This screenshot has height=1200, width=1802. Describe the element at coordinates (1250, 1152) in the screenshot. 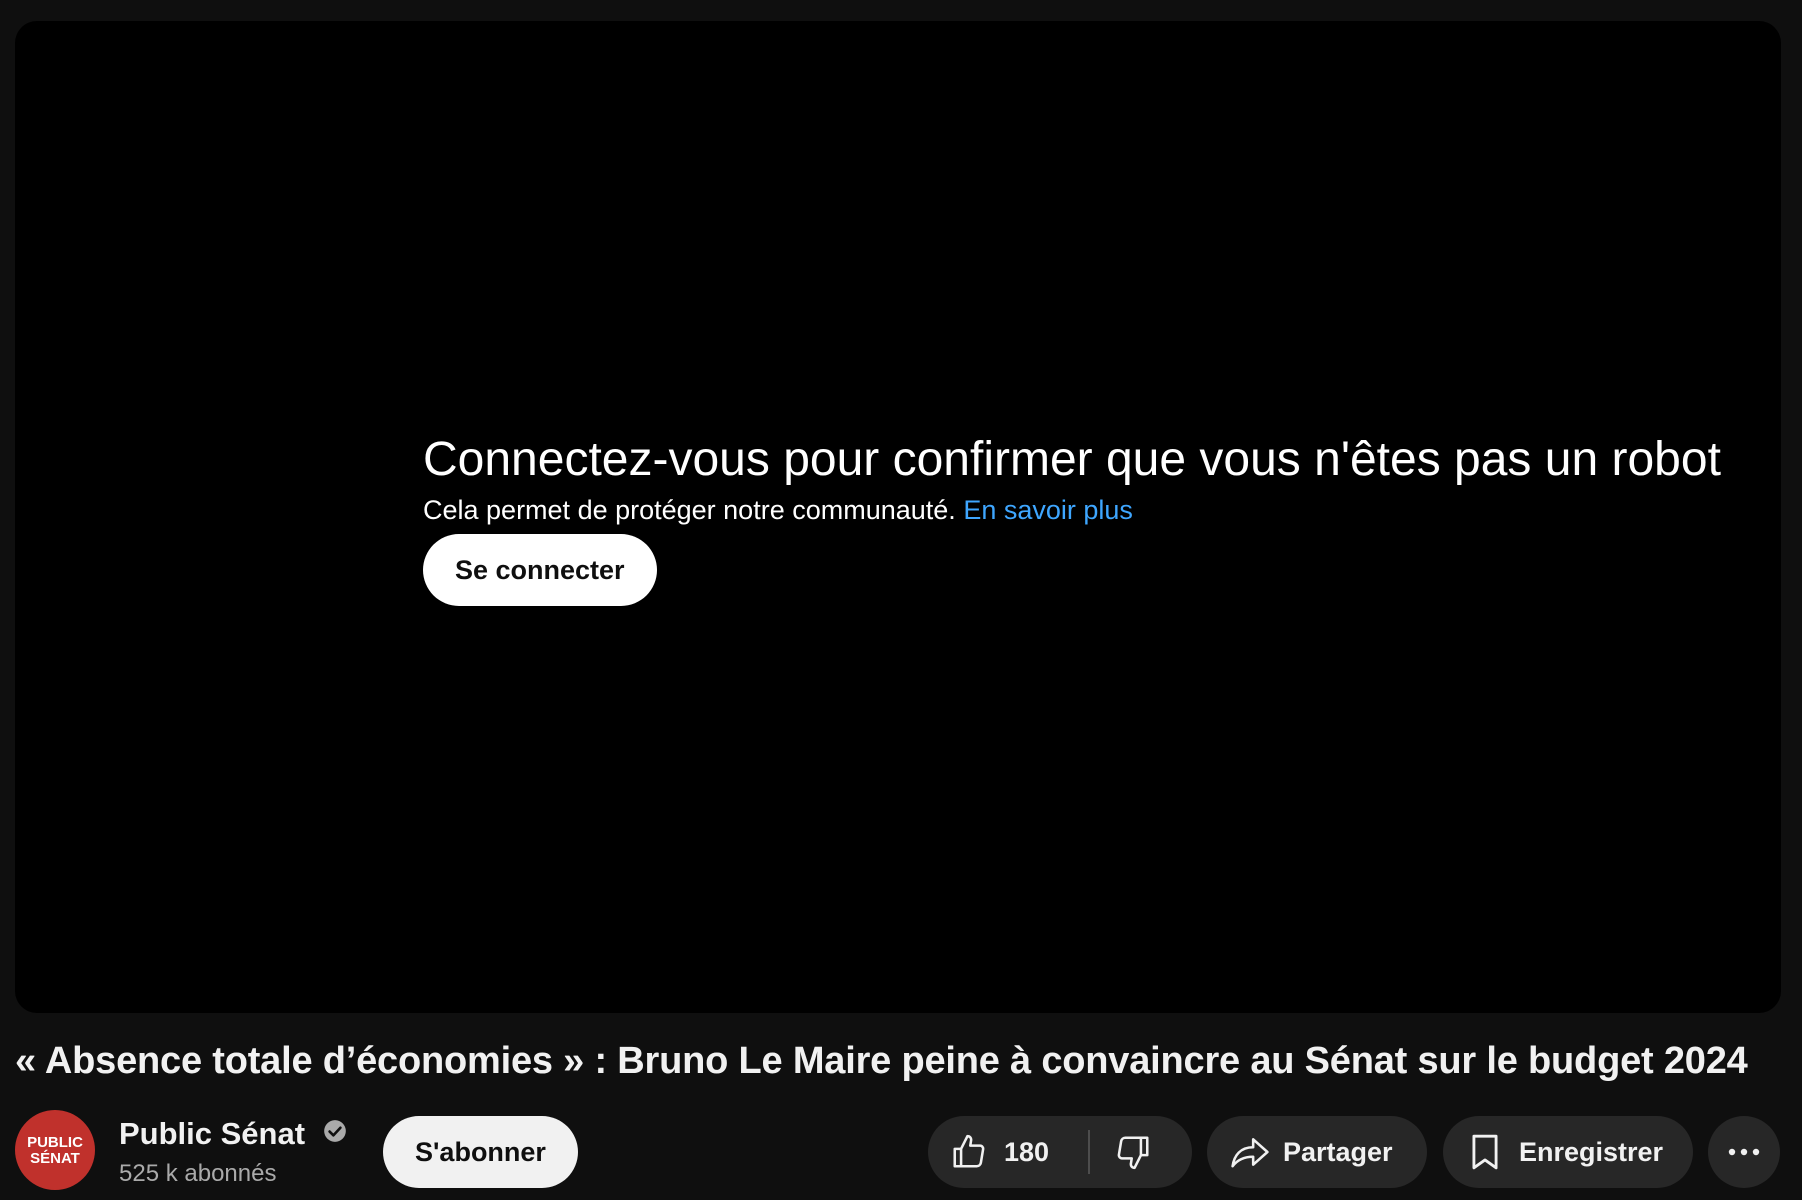

I see `share-arrow-icon` at that location.